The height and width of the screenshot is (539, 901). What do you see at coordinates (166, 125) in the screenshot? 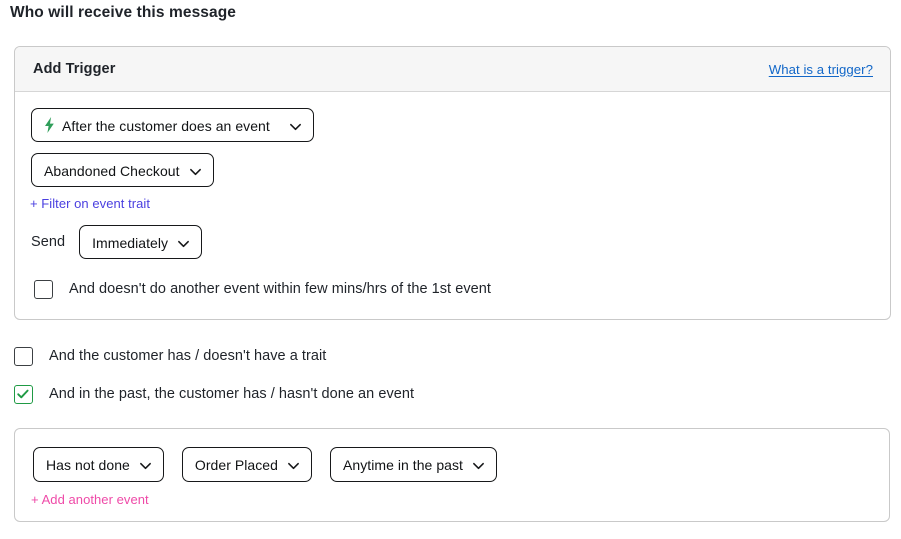
I see `trigger-type-label: After the customer does an event` at bounding box center [166, 125].